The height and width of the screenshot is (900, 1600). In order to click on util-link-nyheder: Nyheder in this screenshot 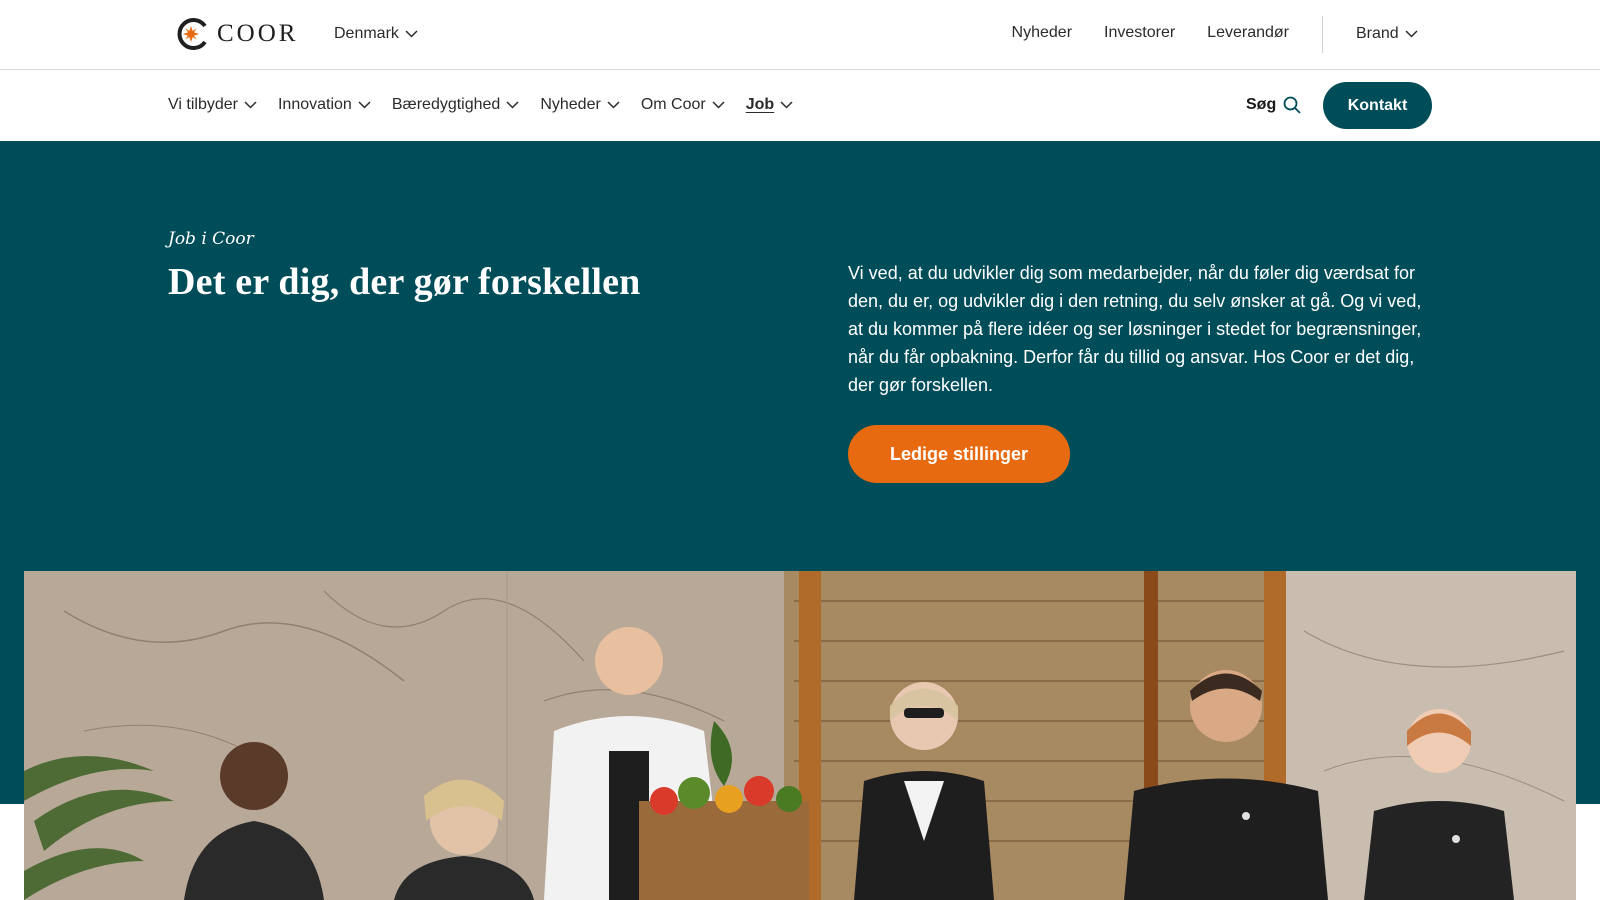, I will do `click(1042, 33)`.